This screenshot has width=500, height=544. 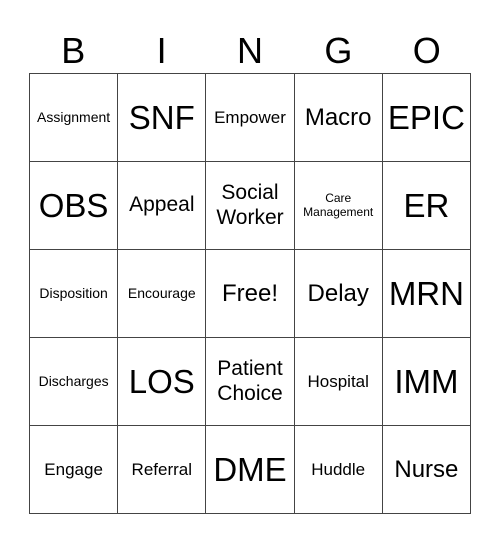 I want to click on bingo-cell: DME, so click(x=250, y=470).